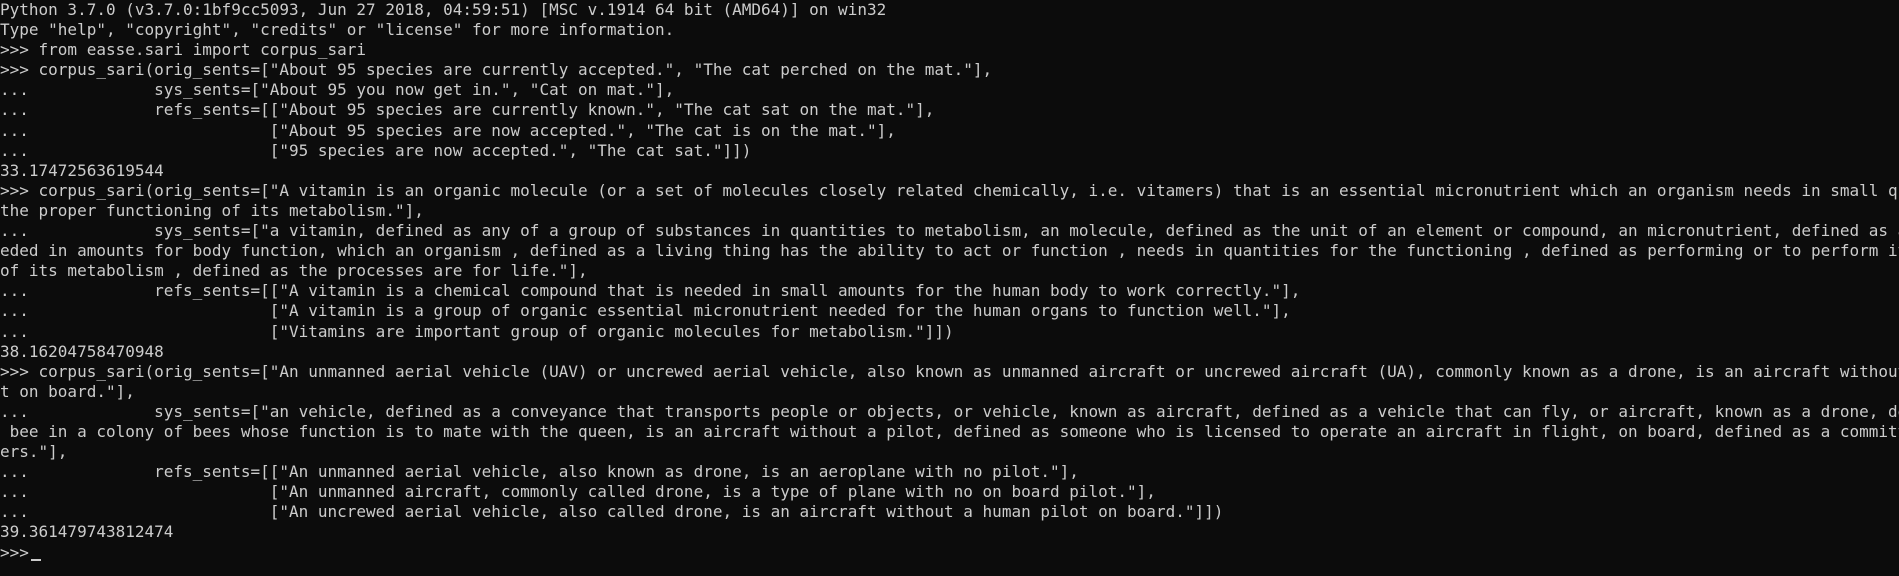  What do you see at coordinates (35, 559) in the screenshot?
I see `text-cursor` at bounding box center [35, 559].